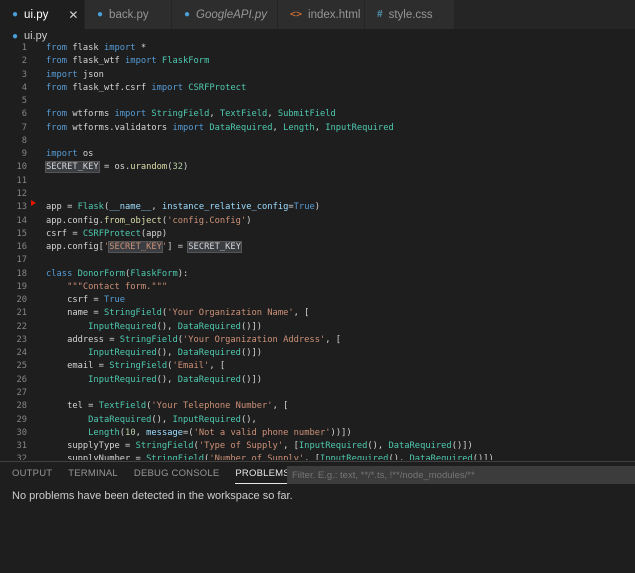  What do you see at coordinates (317, 88) in the screenshot?
I see `code-line: 4 from flask_wtf.csrf import CSRFProtect` at bounding box center [317, 88].